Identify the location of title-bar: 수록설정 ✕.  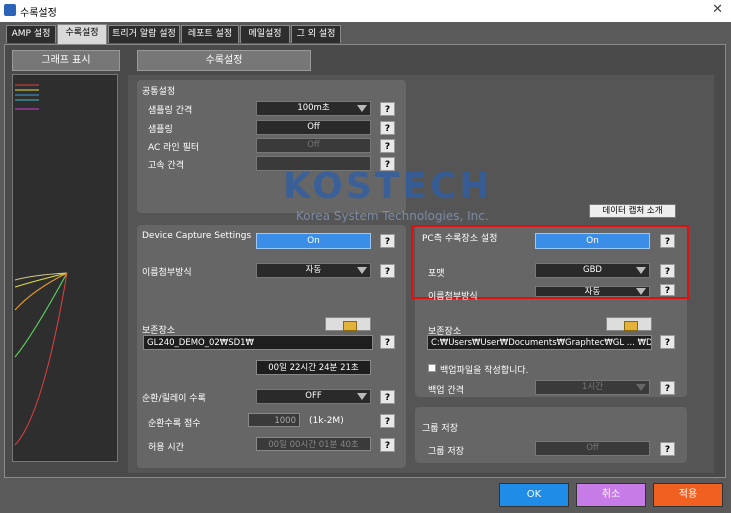
(365, 11).